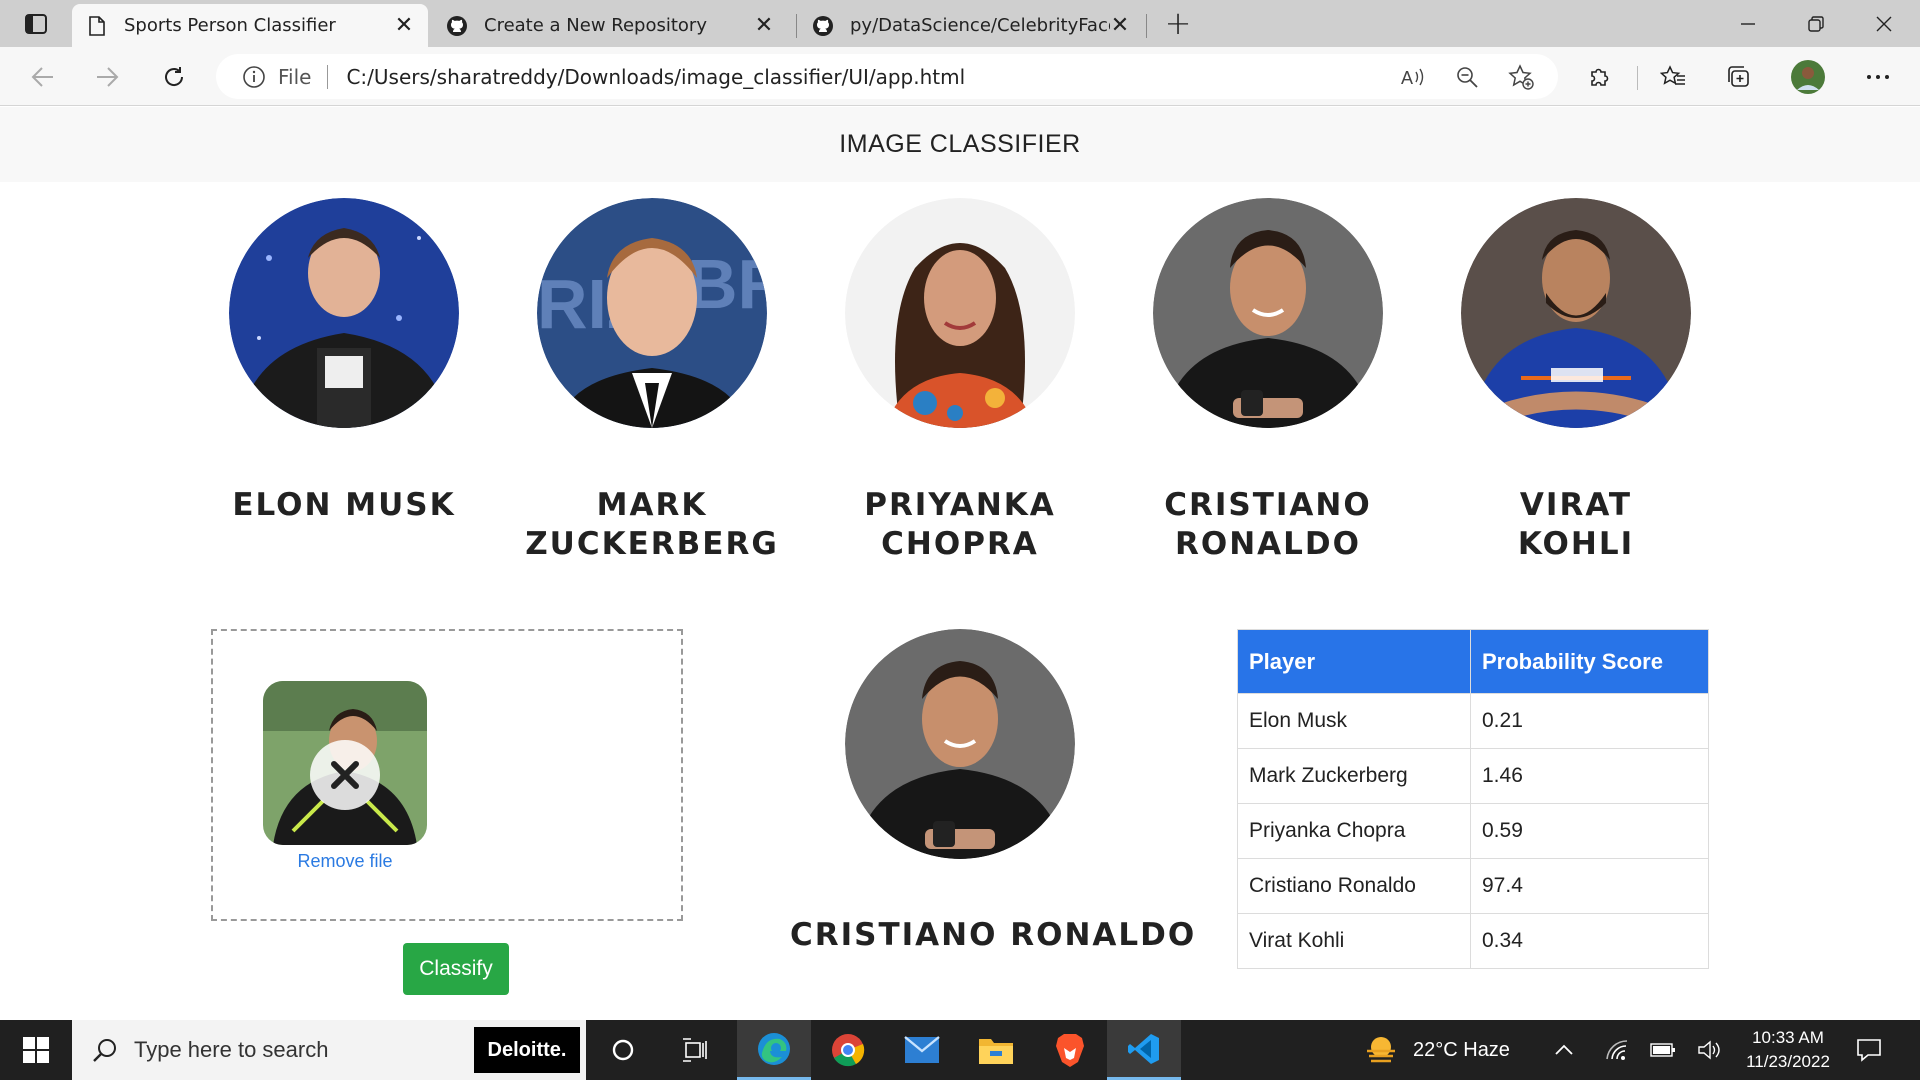 The image size is (1920, 1080). Describe the element at coordinates (1748, 23) in the screenshot. I see `minimize-button` at that location.